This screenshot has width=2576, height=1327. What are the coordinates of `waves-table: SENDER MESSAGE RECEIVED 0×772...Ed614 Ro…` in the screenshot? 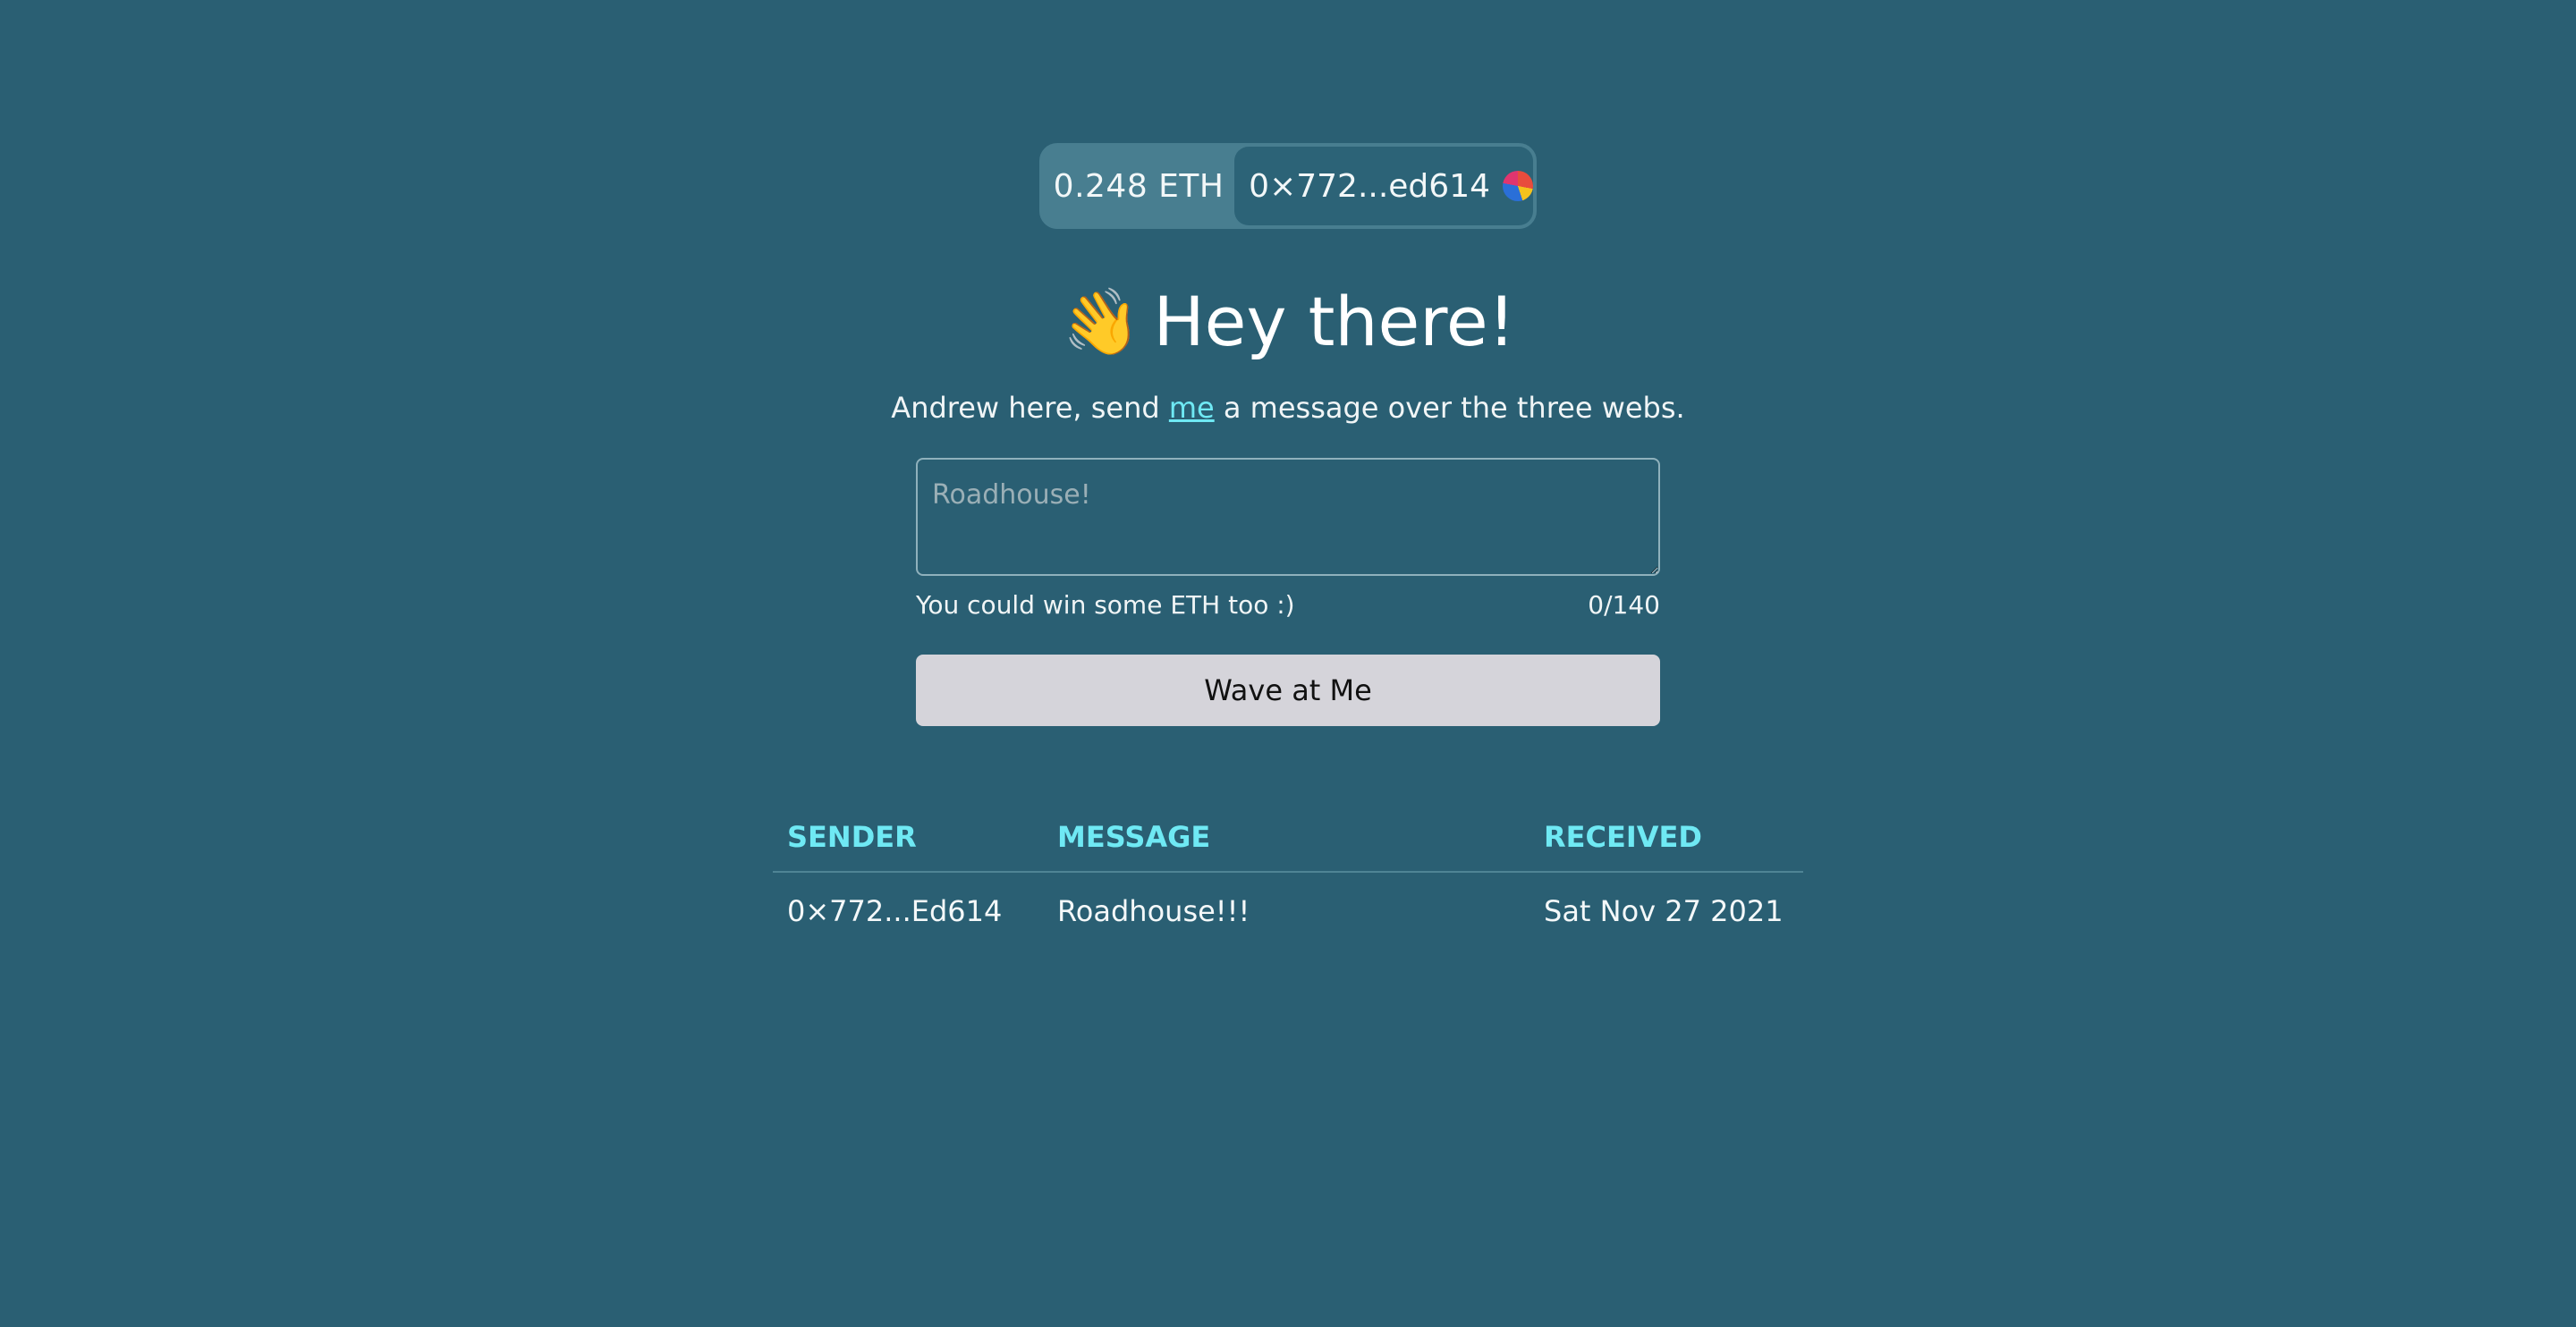 It's located at (1288, 876).